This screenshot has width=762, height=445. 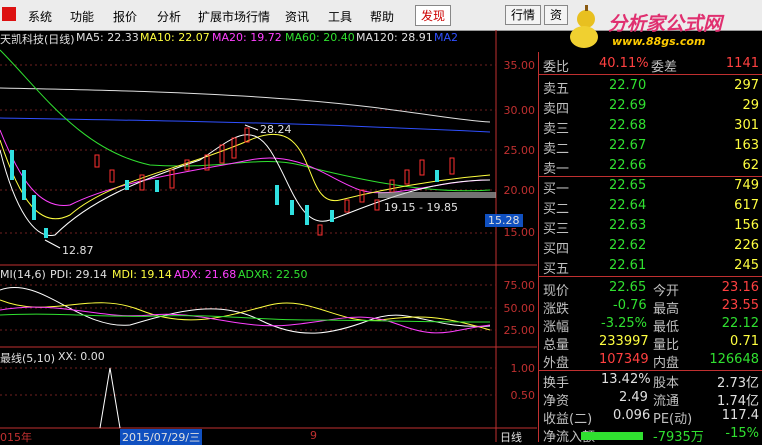 What do you see at coordinates (666, 363) in the screenshot?
I see `inner-label: 内盘` at bounding box center [666, 363].